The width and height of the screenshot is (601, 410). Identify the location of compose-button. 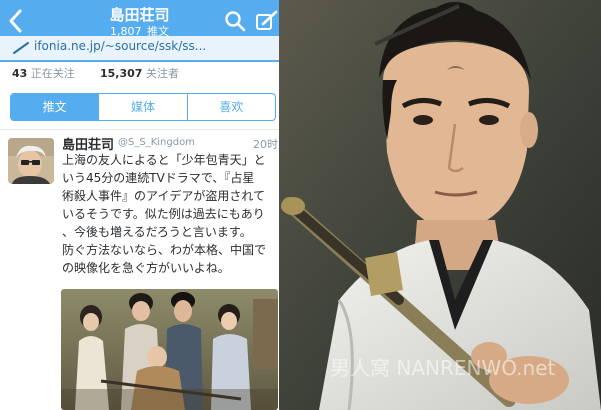
(267, 21).